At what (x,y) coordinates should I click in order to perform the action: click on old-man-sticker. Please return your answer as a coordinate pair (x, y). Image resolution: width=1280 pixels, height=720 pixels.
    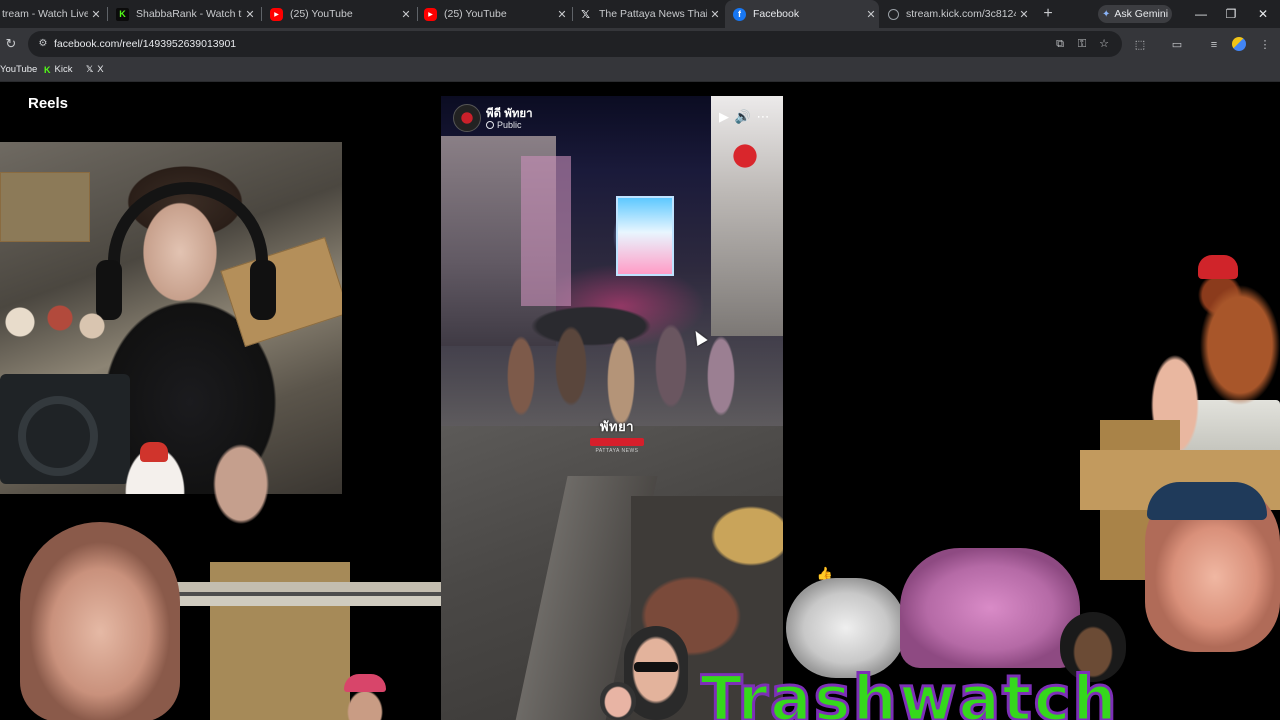
    Looking at the image, I should click on (241, 486).